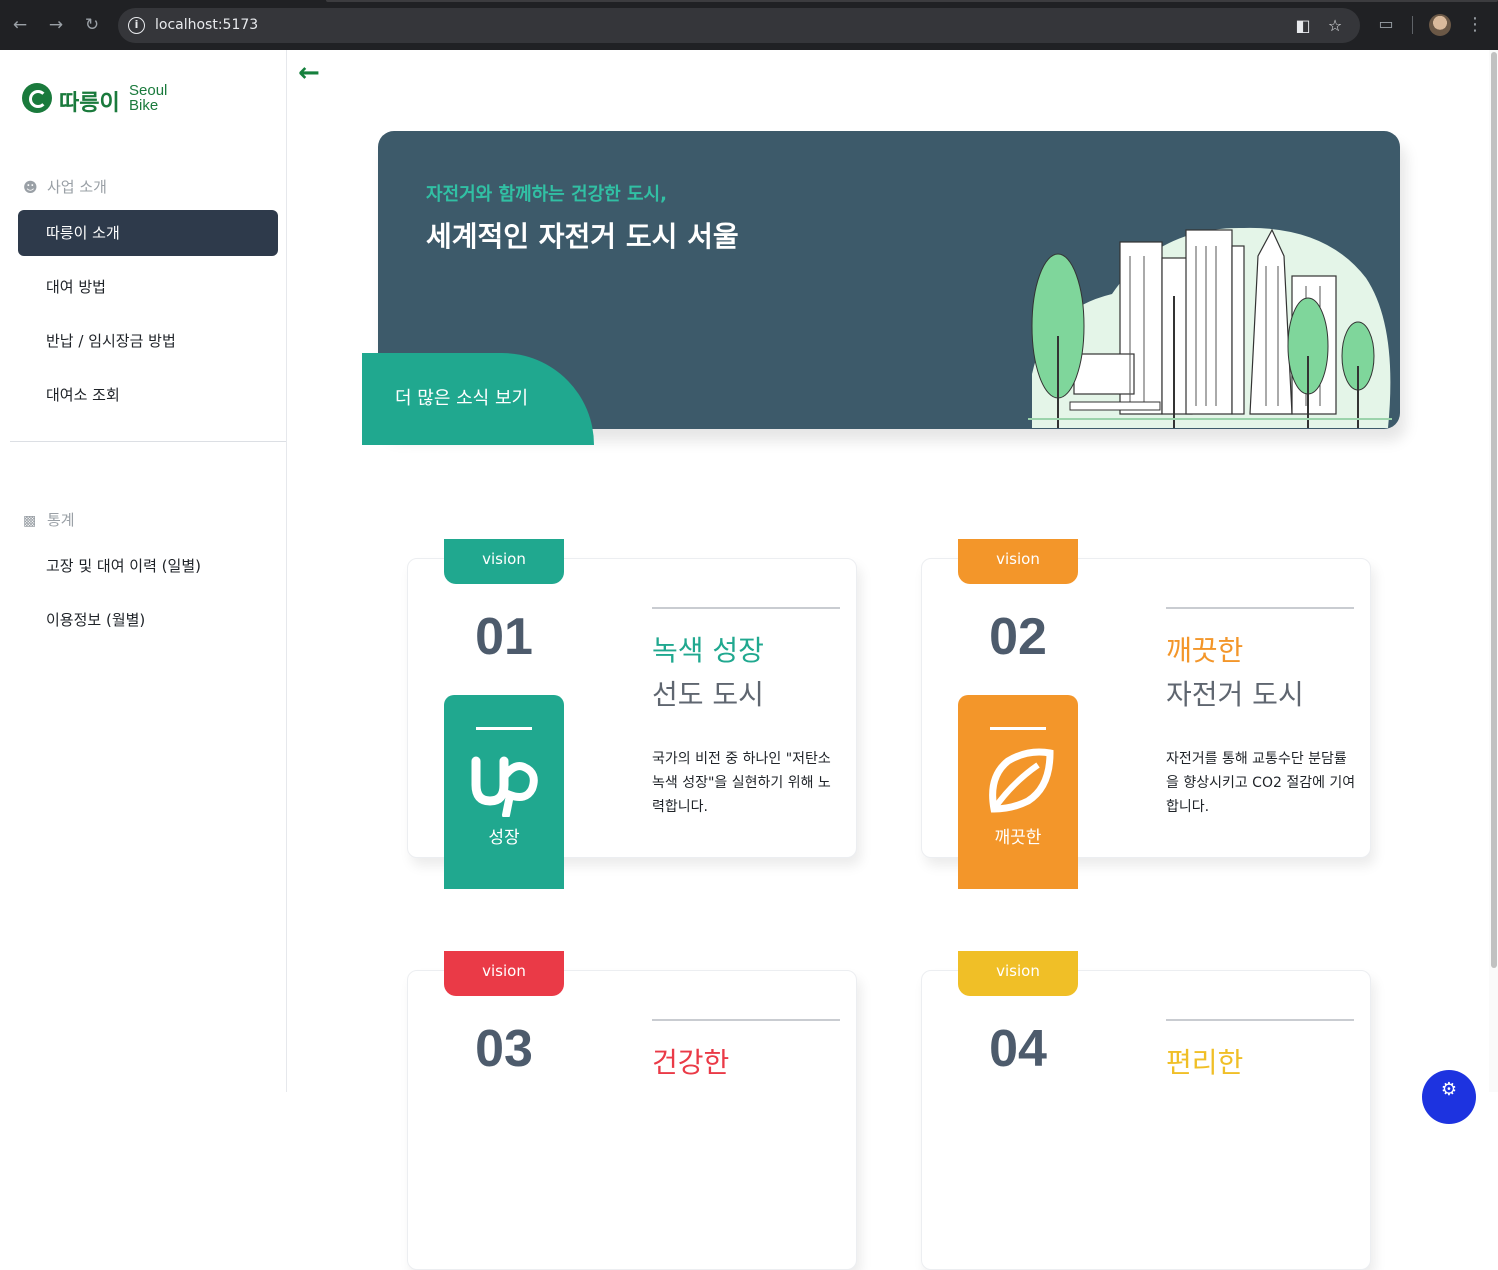 Image resolution: width=1498 pixels, height=1270 pixels. I want to click on url-text: localhost:5173, so click(206, 25).